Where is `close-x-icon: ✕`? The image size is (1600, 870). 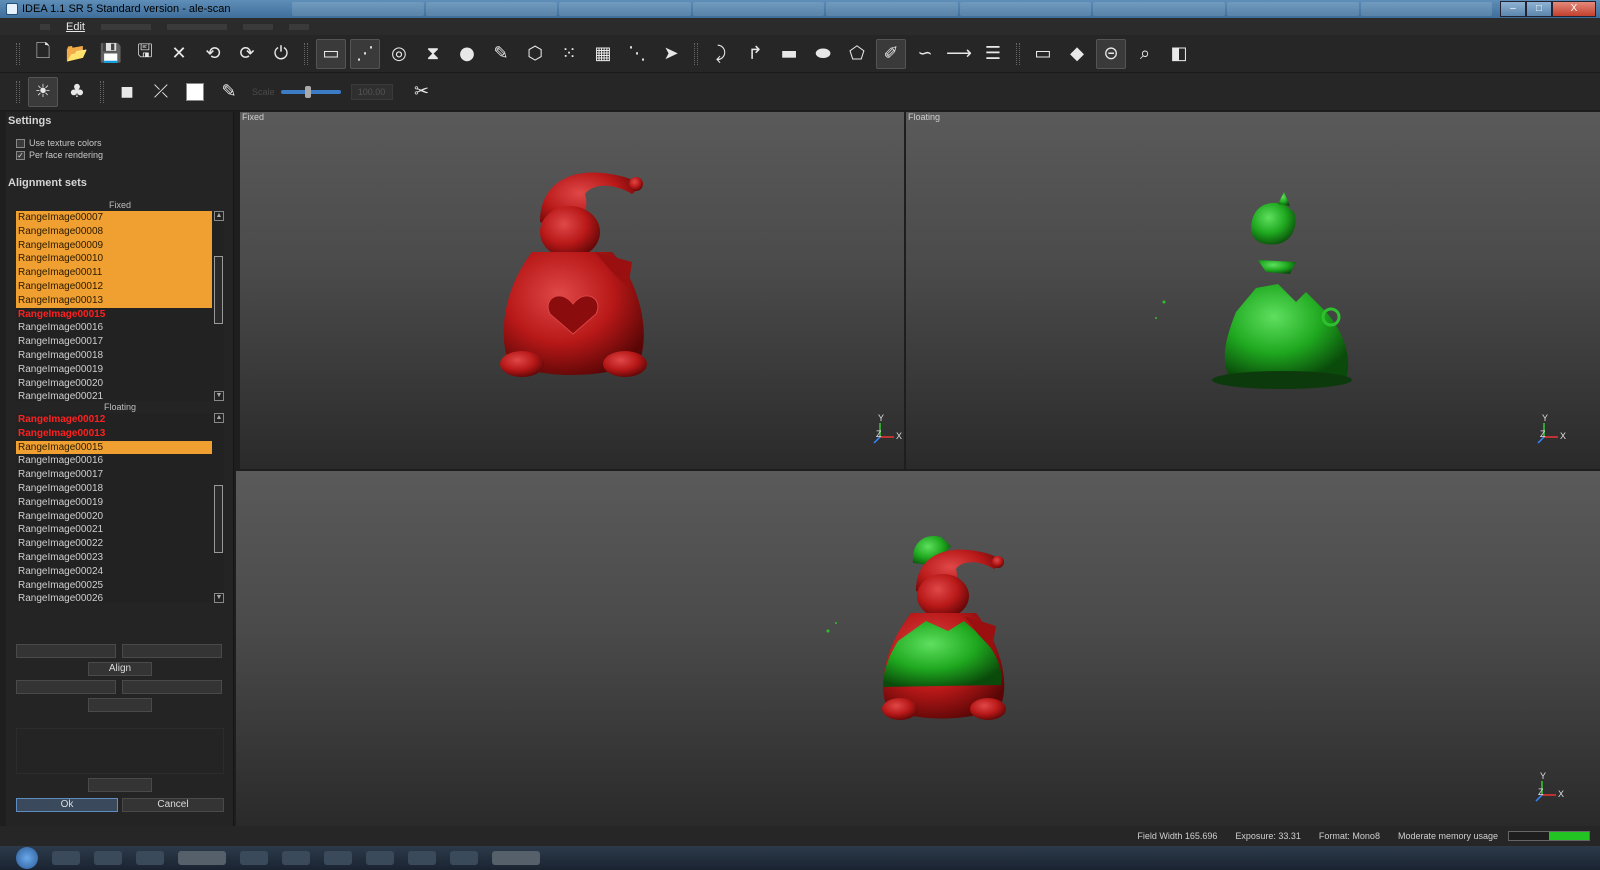 close-x-icon: ✕ is located at coordinates (179, 54).